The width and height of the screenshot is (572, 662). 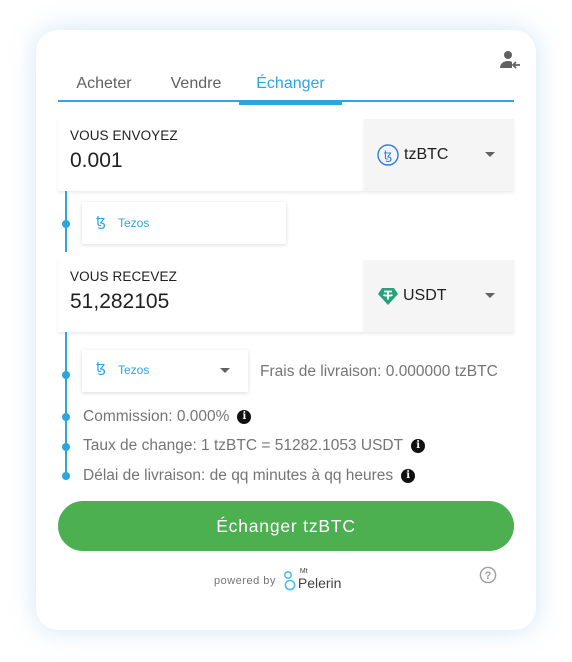 I want to click on send-coin-name: tzBTC, so click(x=426, y=154).